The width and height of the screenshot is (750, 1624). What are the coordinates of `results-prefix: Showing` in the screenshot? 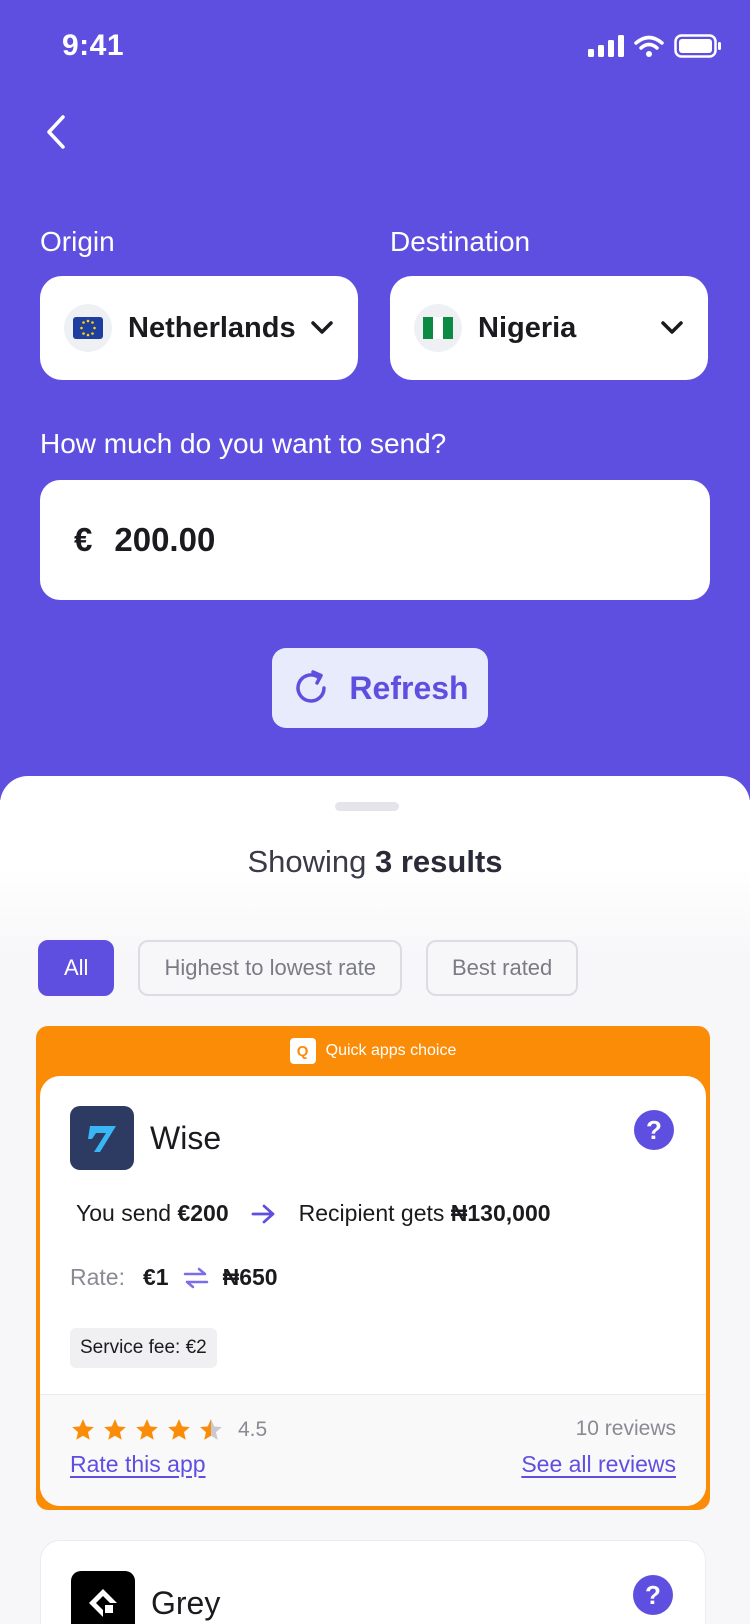 It's located at (307, 861).